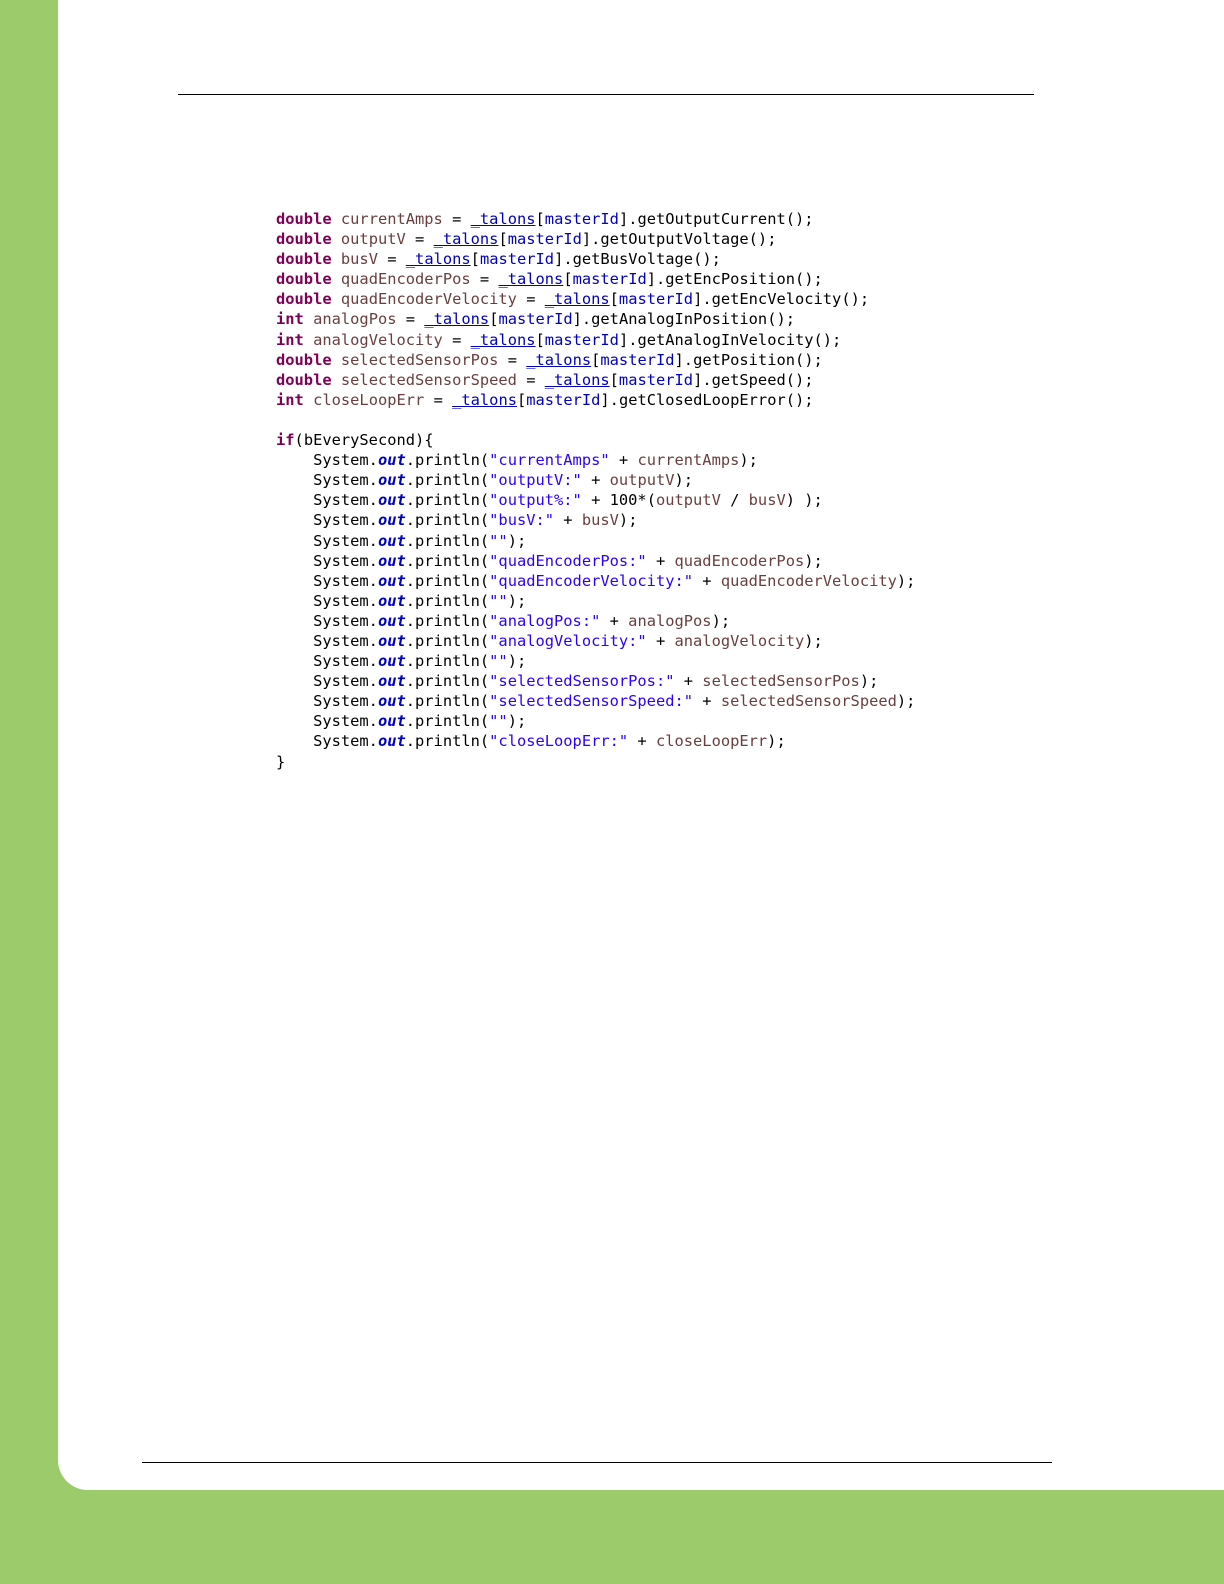 The width and height of the screenshot is (1224, 1584). I want to click on code-token: ].getOutputCurrent();, so click(716, 219).